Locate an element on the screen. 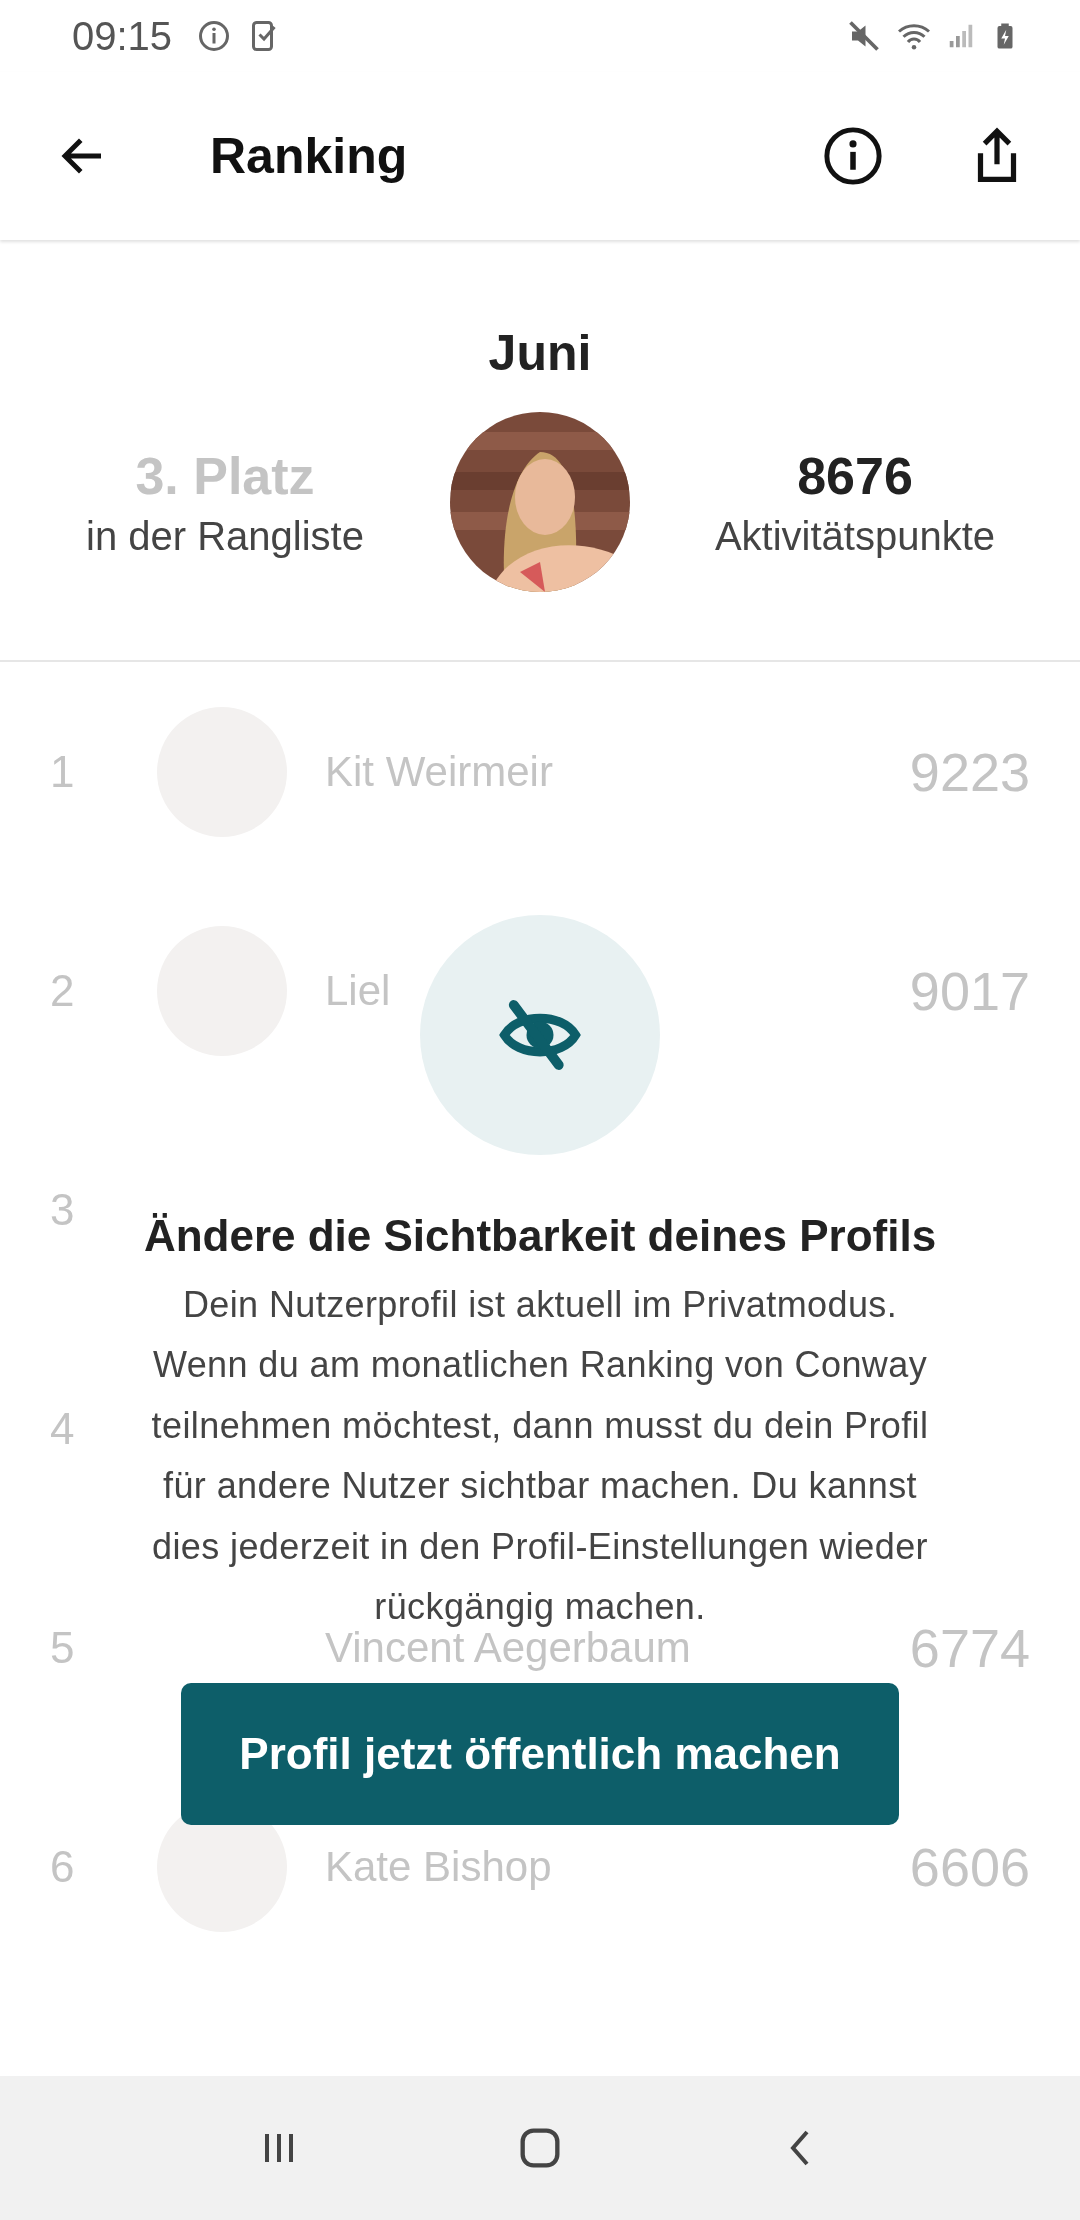 Image resolution: width=1080 pixels, height=2220 pixels. rank-number: 2 is located at coordinates (63, 990).